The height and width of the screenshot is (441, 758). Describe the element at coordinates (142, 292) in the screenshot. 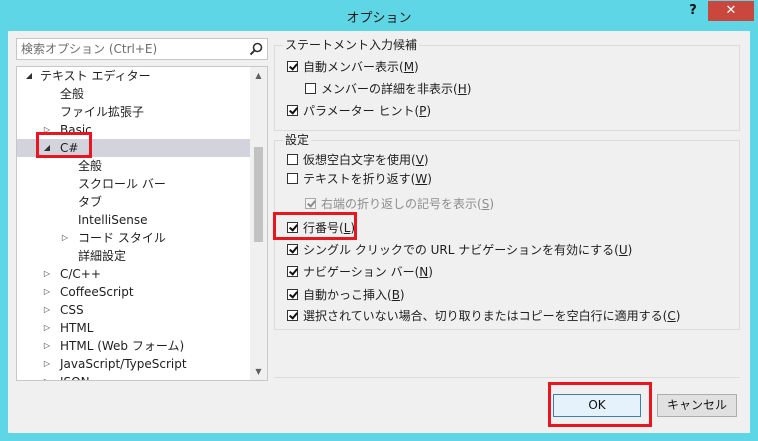

I see `tree-item-coffeescript: ▷ CoffeeScript` at that location.